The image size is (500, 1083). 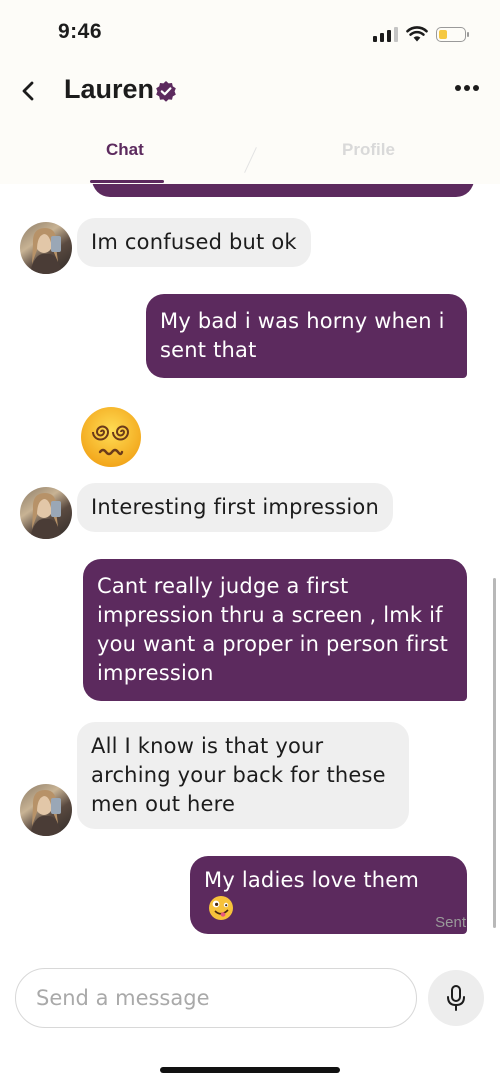 I want to click on chat-profile-tabs: Chat Profile, so click(x=250, y=152).